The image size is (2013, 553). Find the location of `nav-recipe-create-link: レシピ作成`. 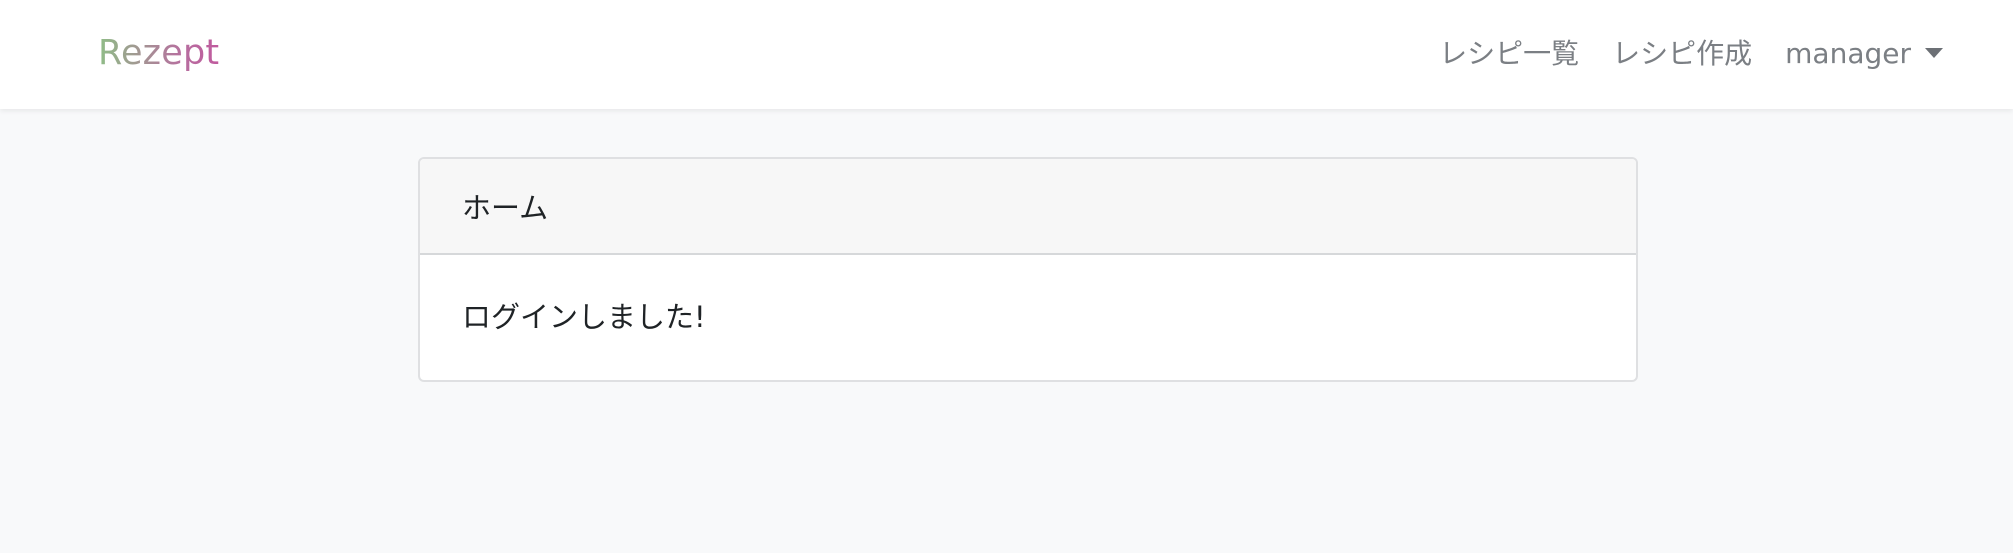

nav-recipe-create-link: レシピ作成 is located at coordinates (1682, 54).